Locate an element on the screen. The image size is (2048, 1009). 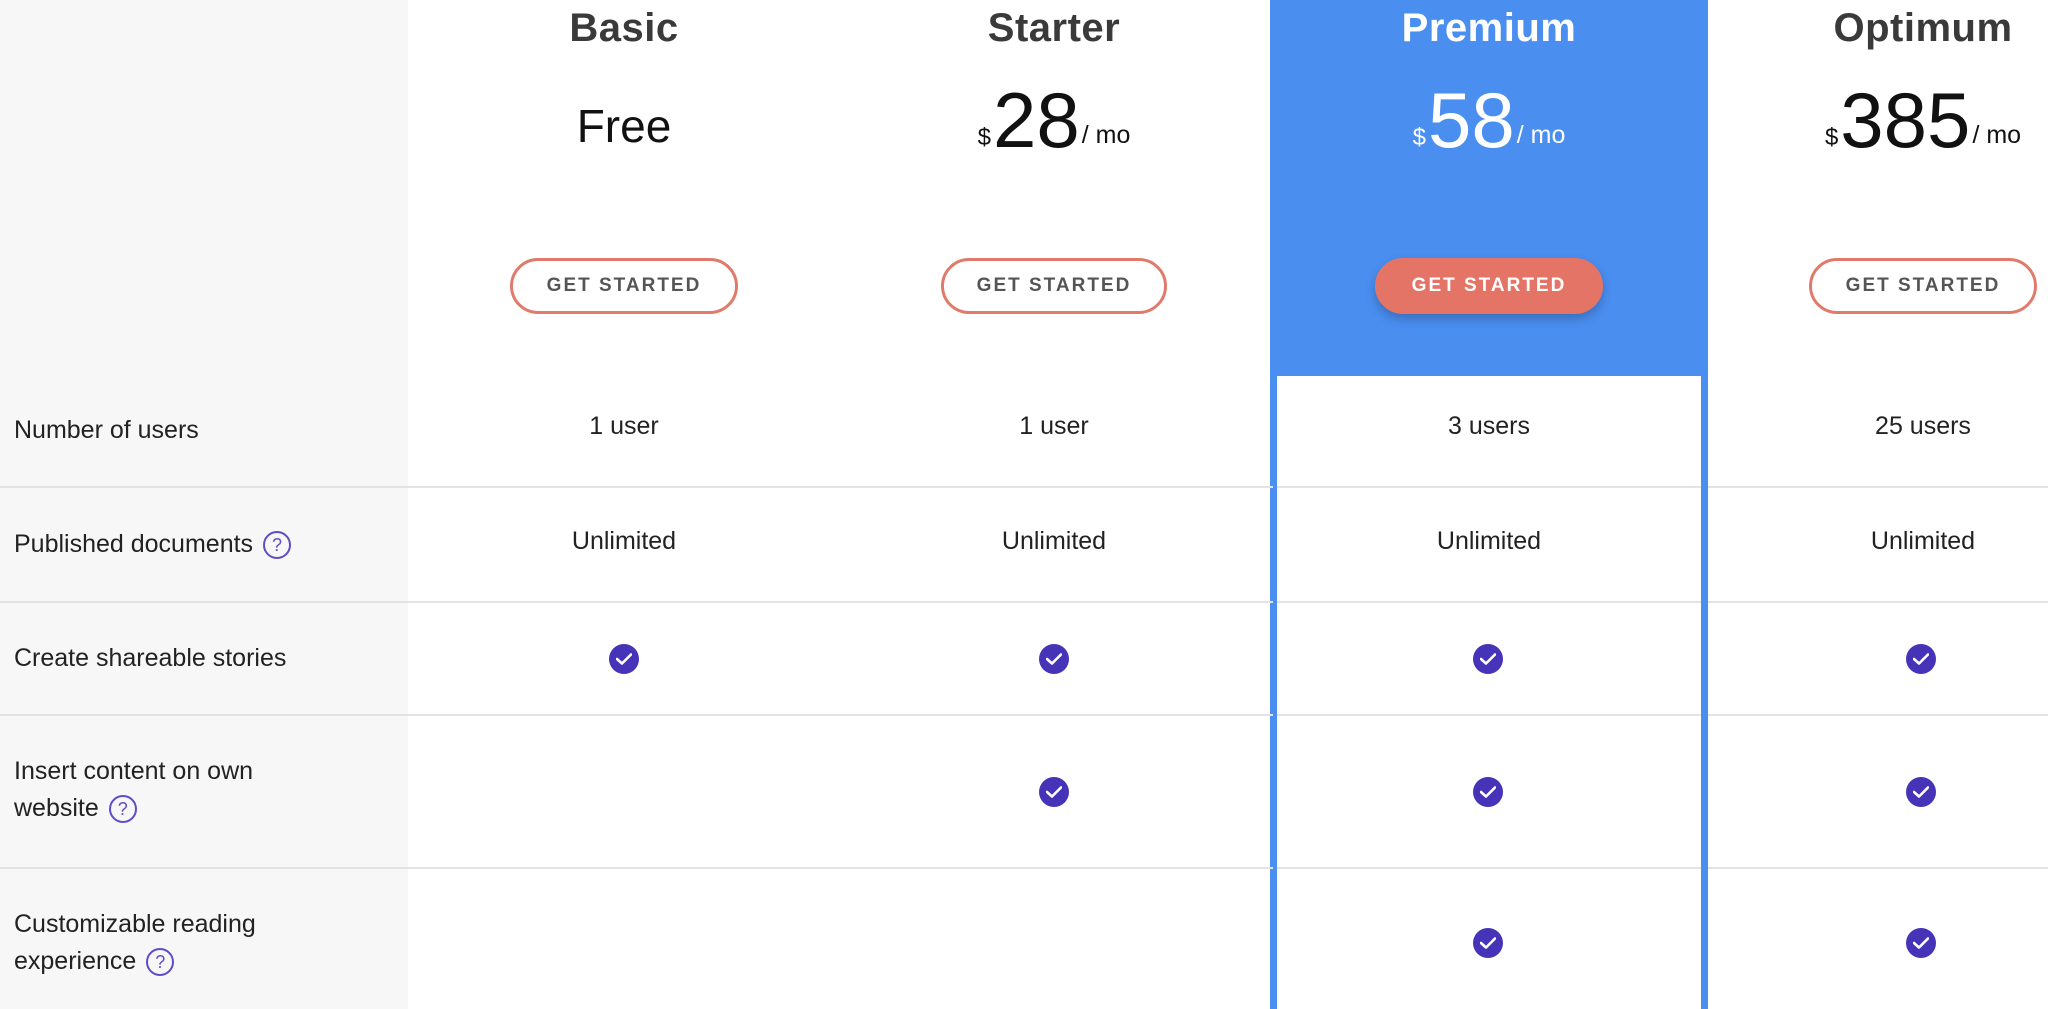
price-free: Free is located at coordinates (624, 126).